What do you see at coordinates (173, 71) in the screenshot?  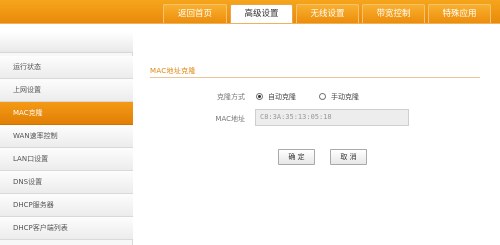 I see `section-title: MAC地址克隆` at bounding box center [173, 71].